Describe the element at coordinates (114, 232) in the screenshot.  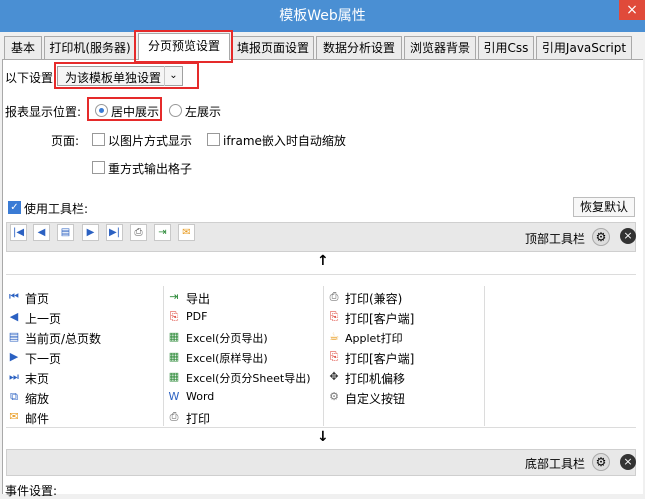
I see `last-page-icon: ▶|` at that location.